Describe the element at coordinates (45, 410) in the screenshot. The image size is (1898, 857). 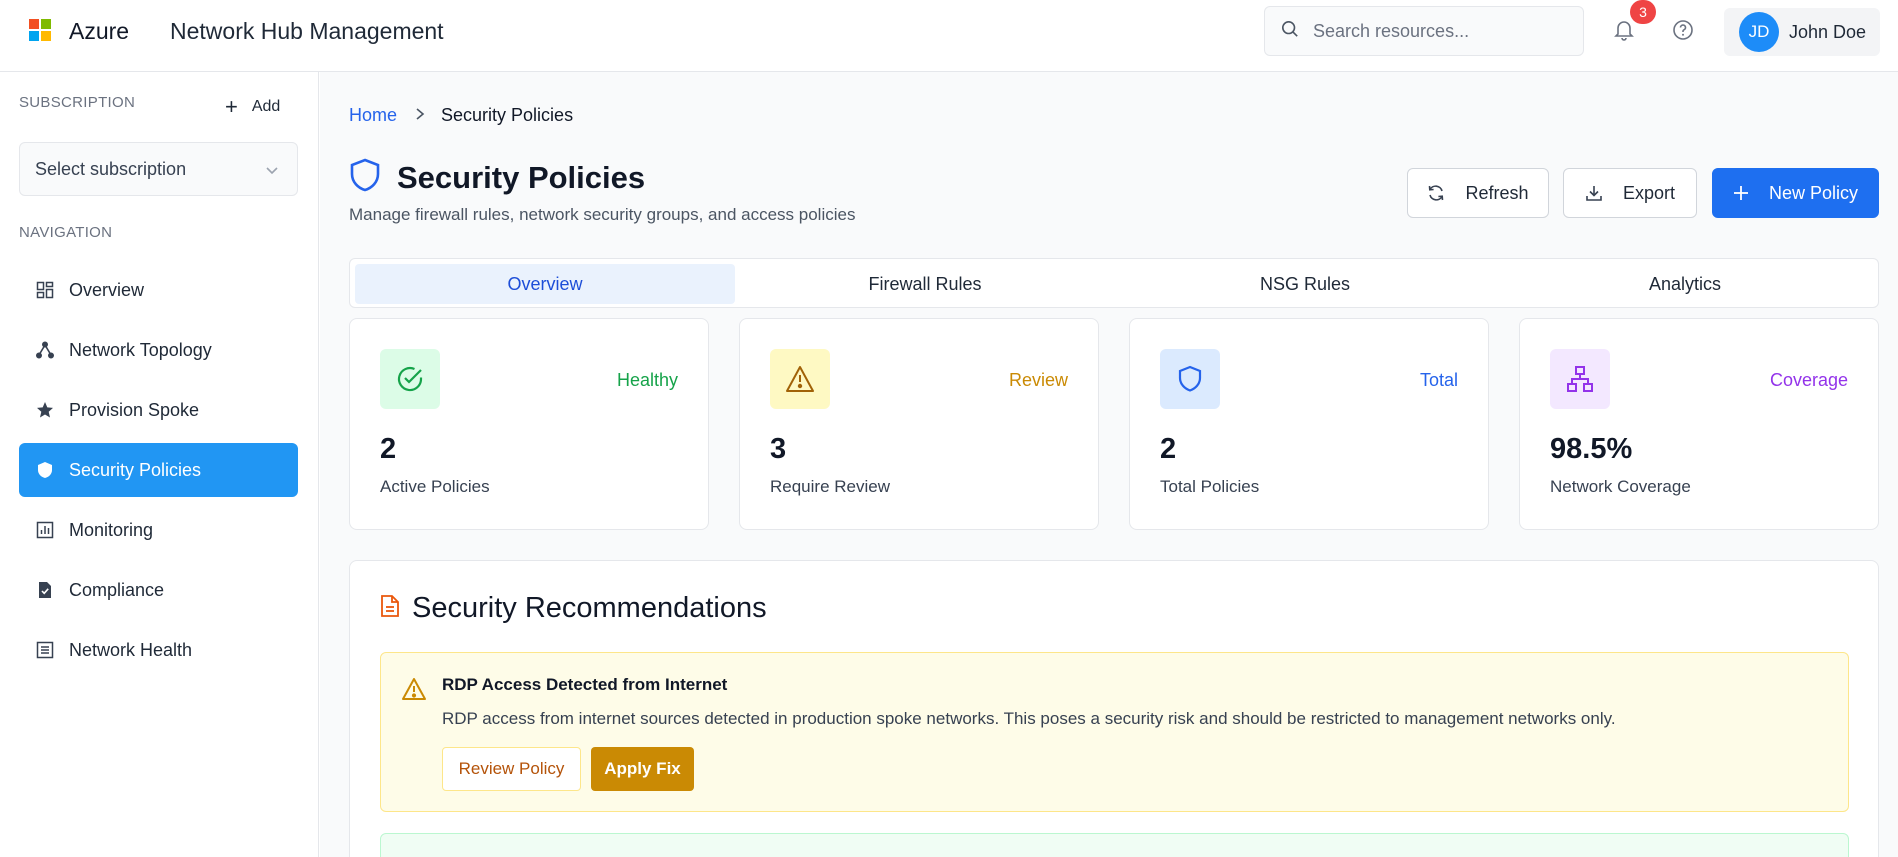
I see `star-icon` at that location.